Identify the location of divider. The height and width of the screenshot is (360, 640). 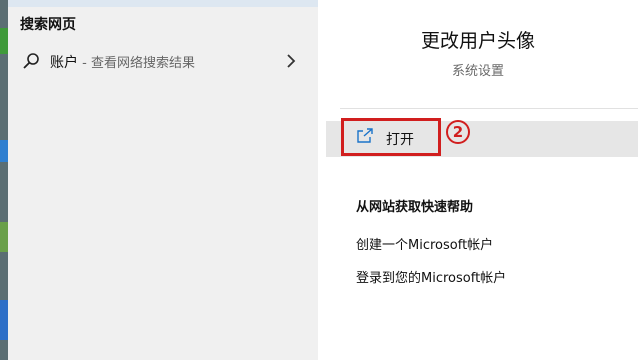
(489, 108).